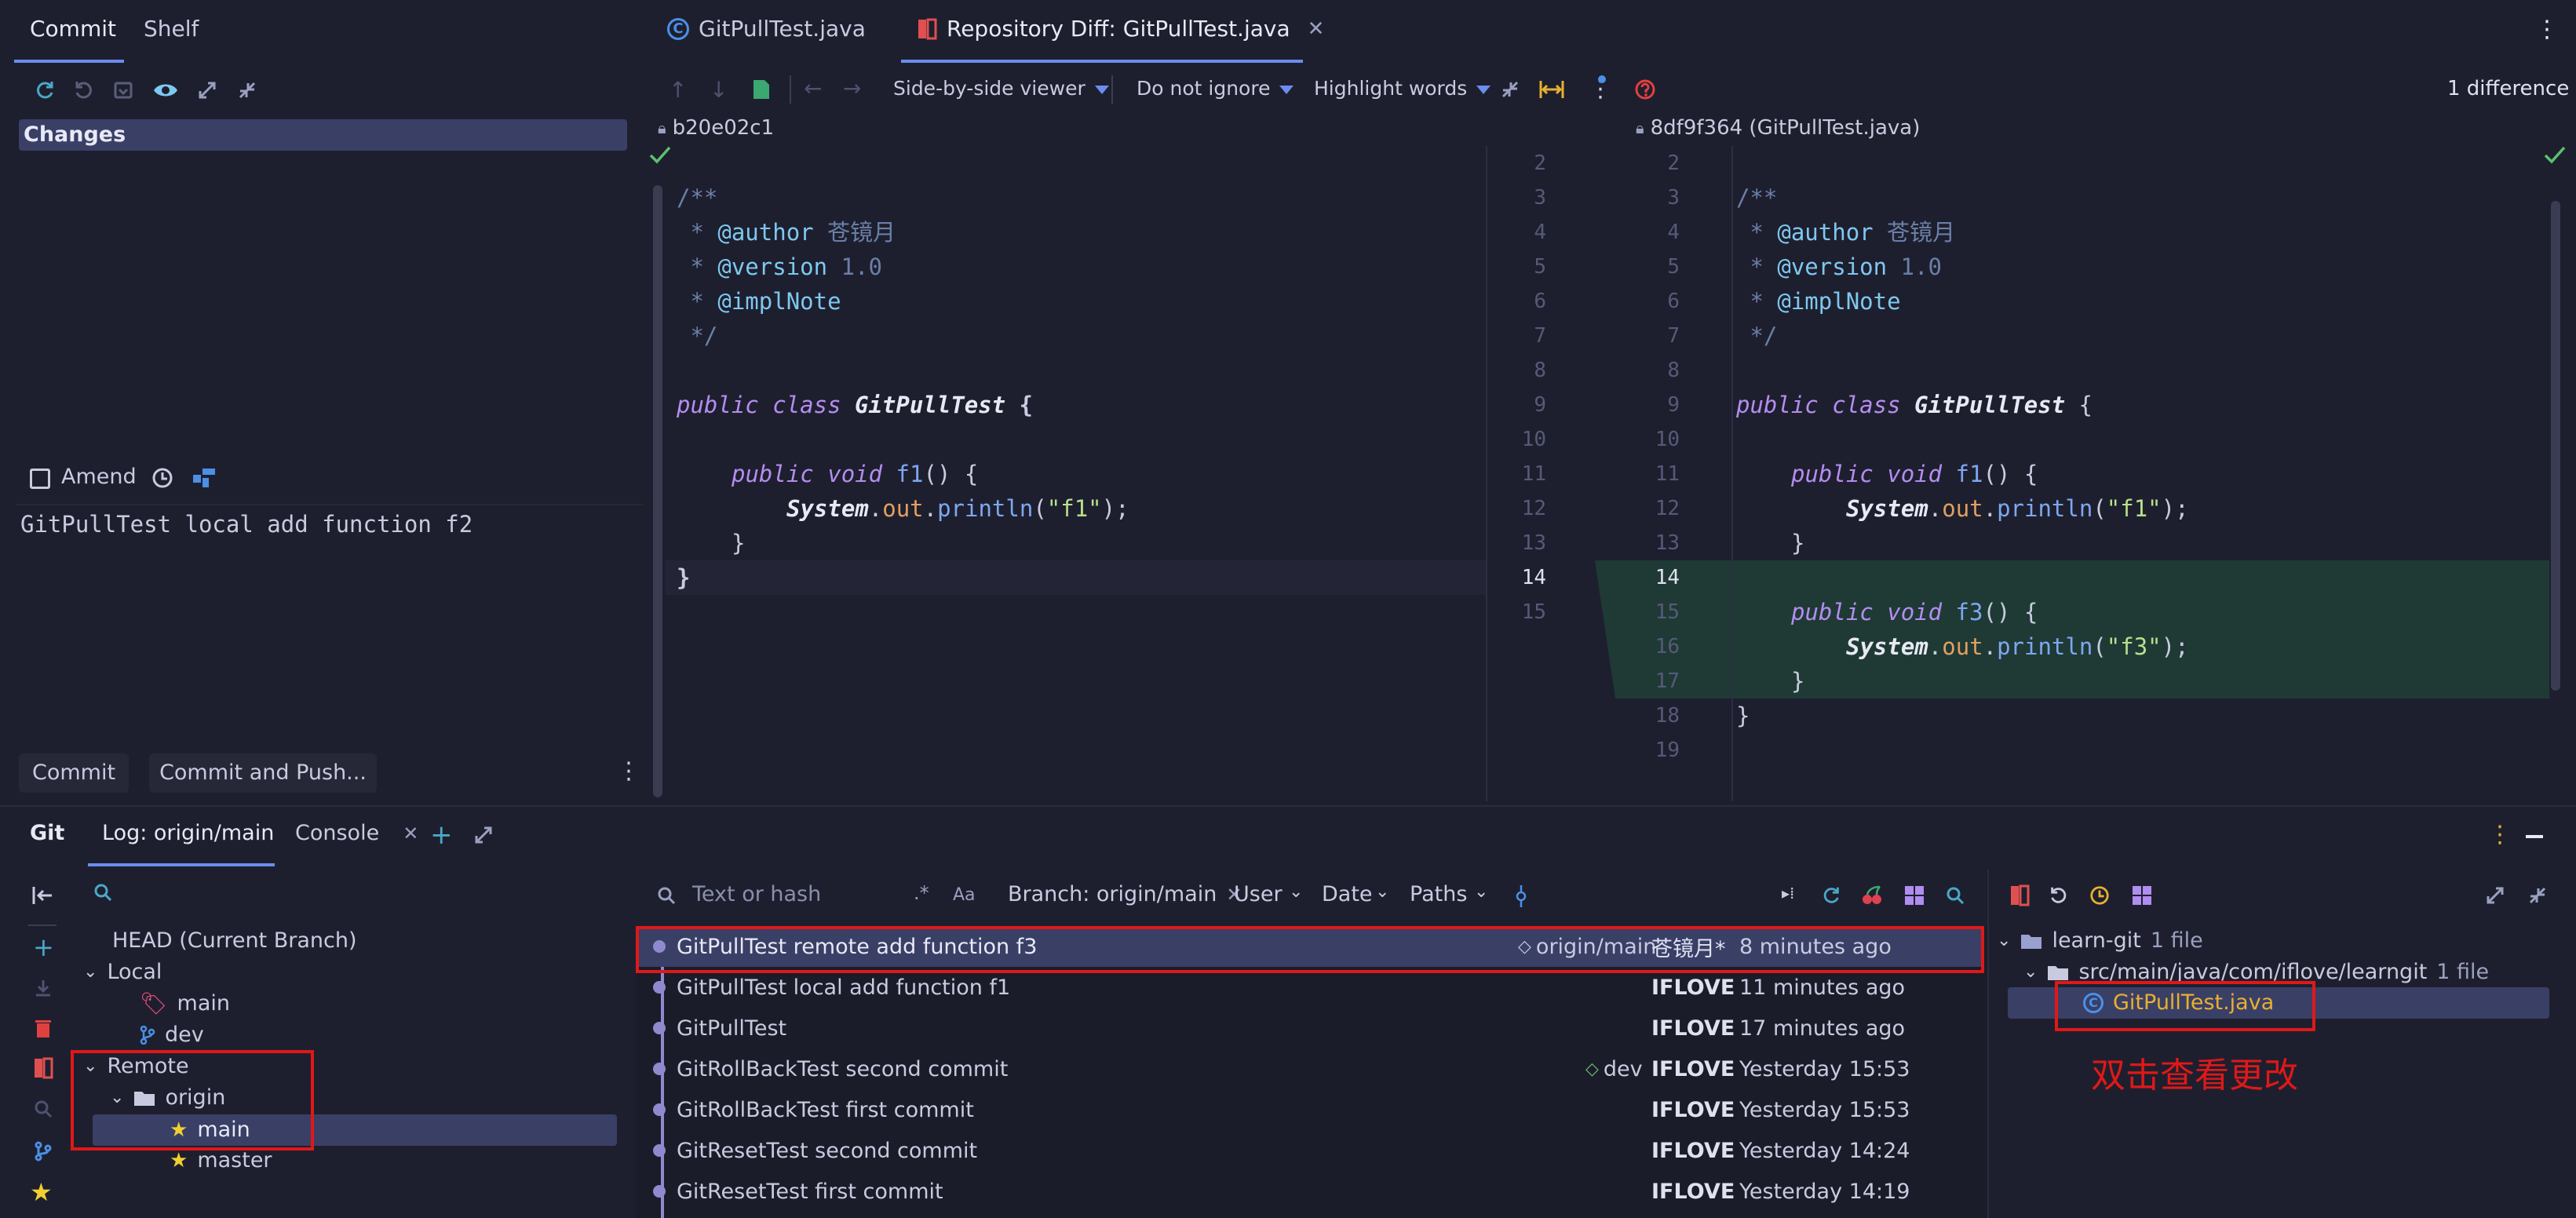 The height and width of the screenshot is (1218, 2576). What do you see at coordinates (69, 61) in the screenshot?
I see `tab-commit-underline` at bounding box center [69, 61].